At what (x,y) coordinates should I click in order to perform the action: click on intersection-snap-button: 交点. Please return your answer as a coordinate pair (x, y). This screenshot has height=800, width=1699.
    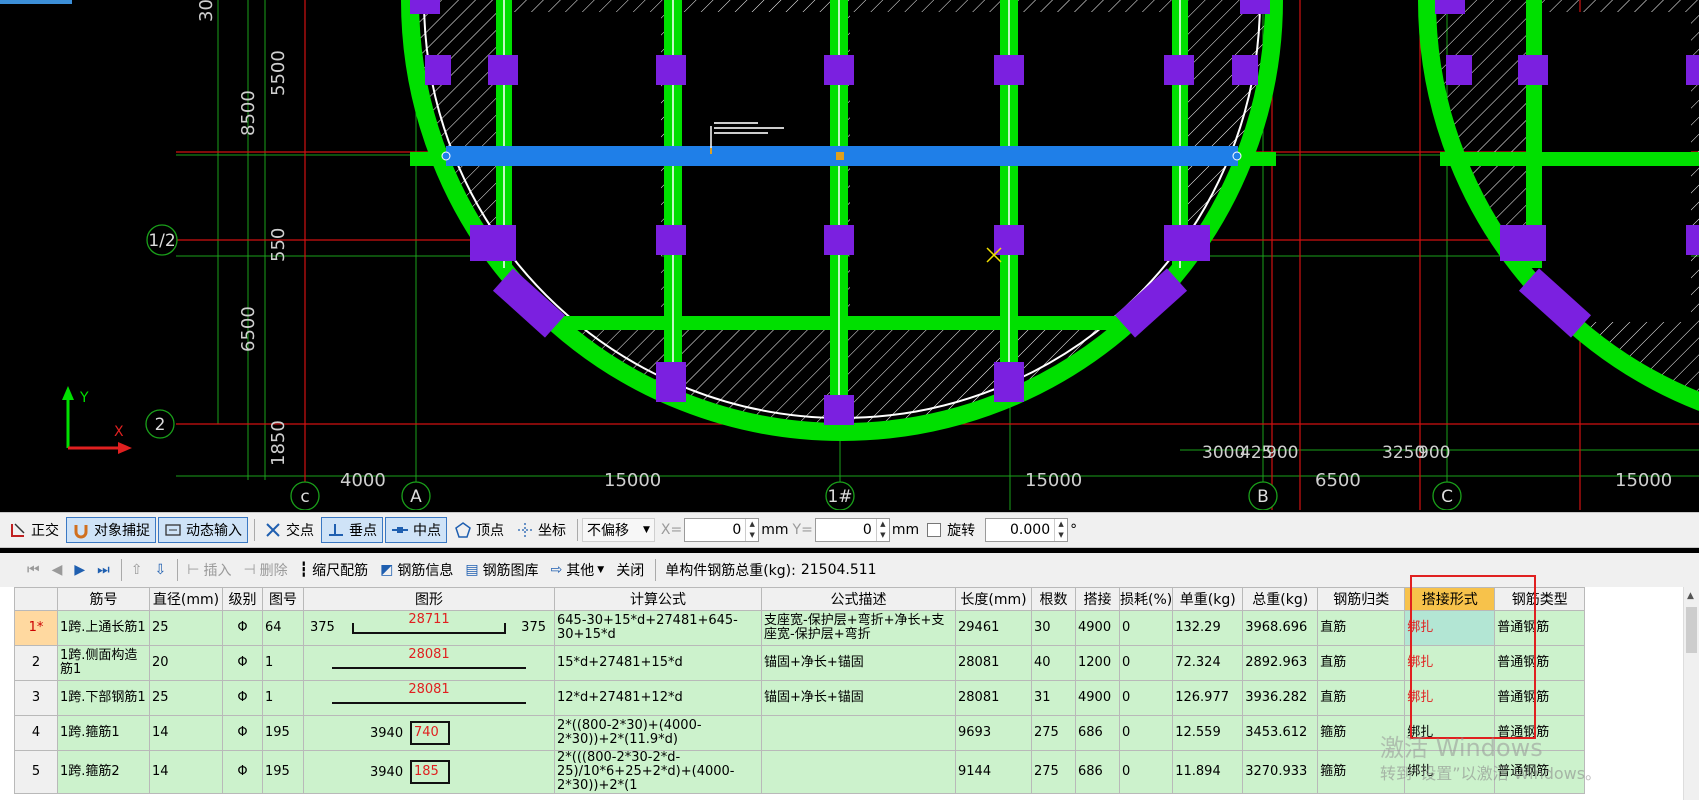
    Looking at the image, I should click on (289, 530).